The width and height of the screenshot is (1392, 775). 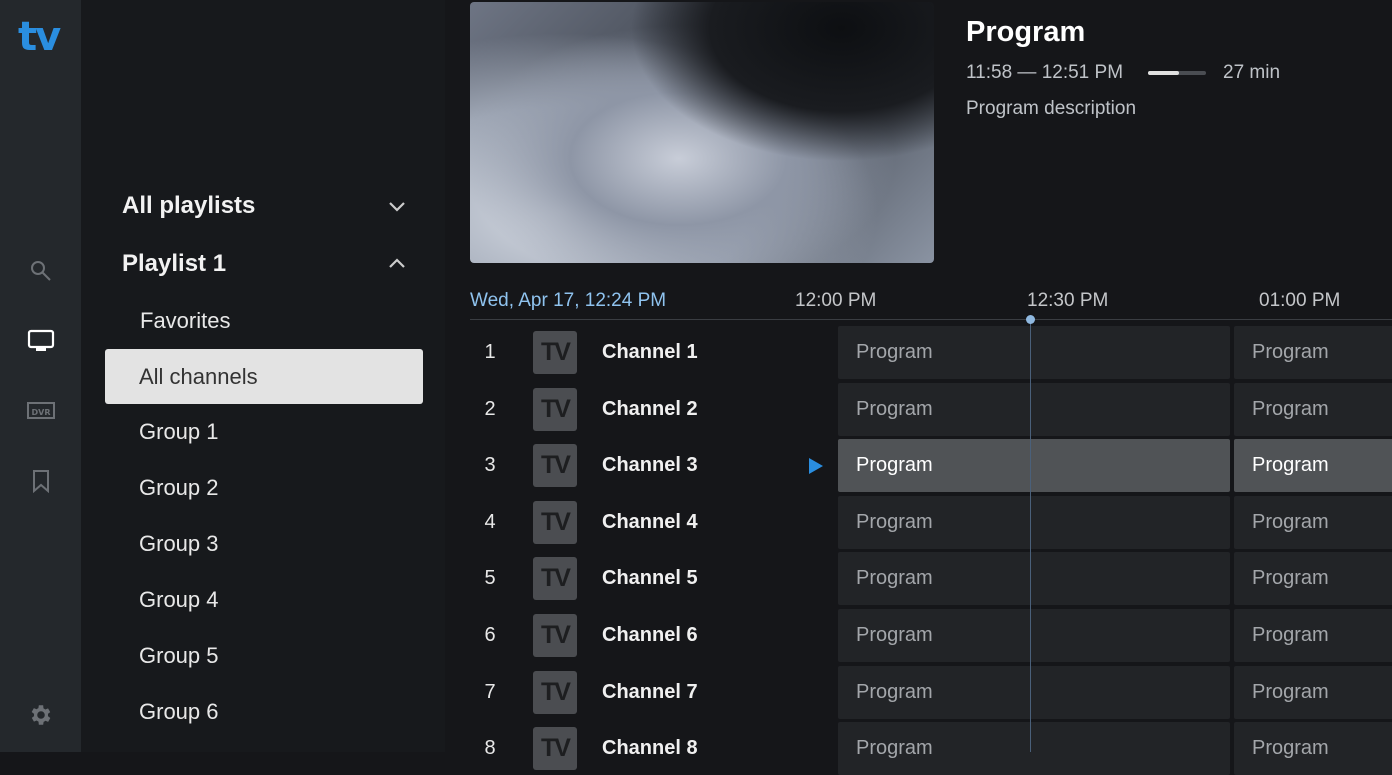 What do you see at coordinates (490, 578) in the screenshot?
I see `channel-number: 5` at bounding box center [490, 578].